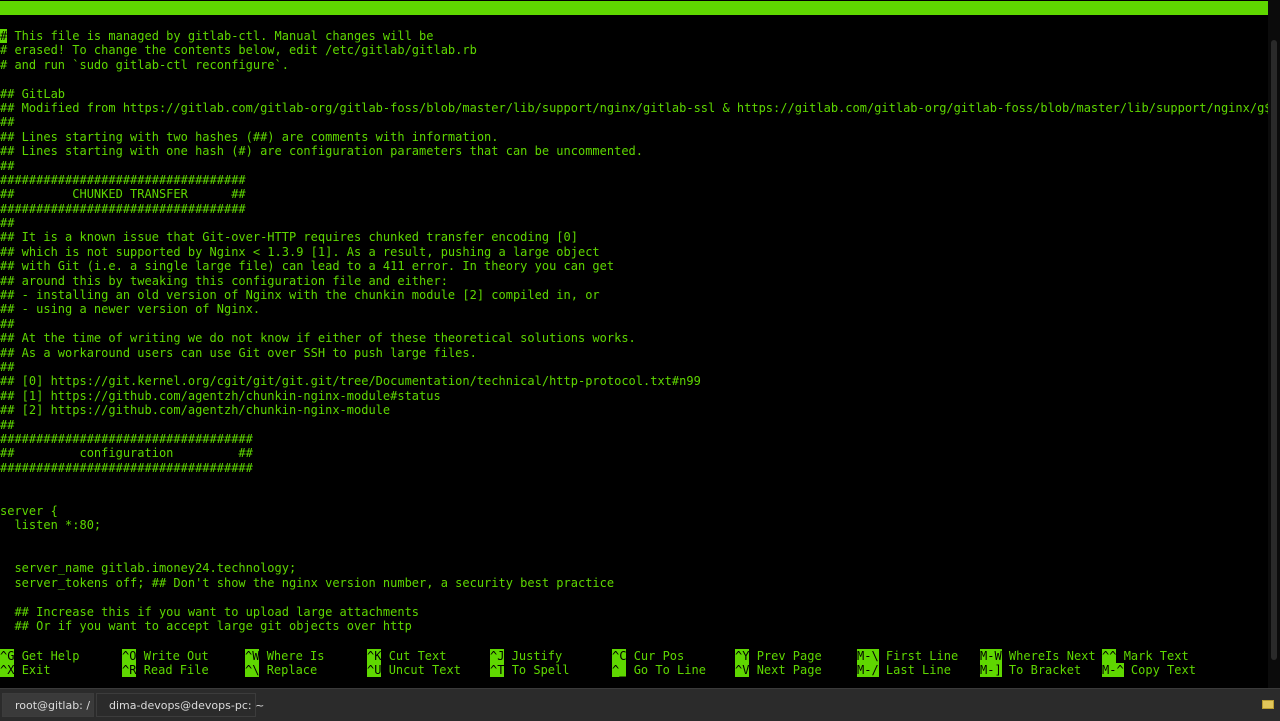 This screenshot has height=721, width=1280. I want to click on buffer-line: ## configuration ##, so click(126, 453).